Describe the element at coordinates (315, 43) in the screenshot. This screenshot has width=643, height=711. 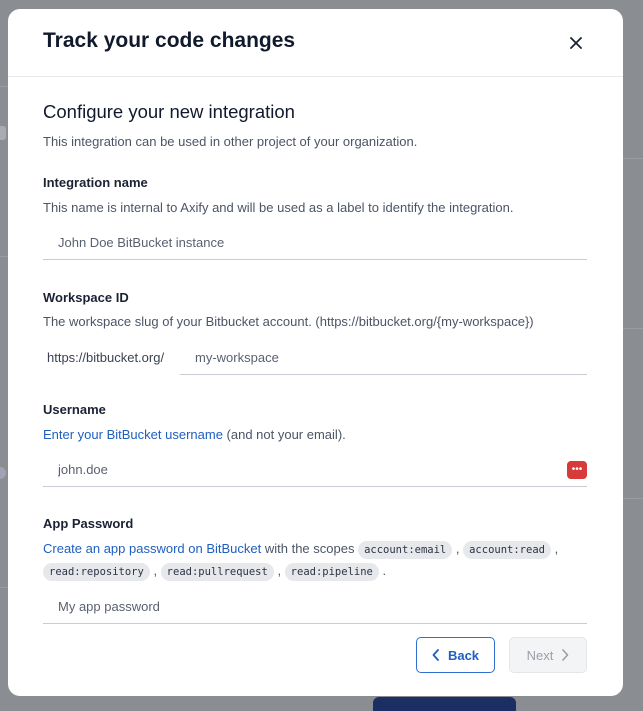
I see `modal-header: Track your code changes` at that location.